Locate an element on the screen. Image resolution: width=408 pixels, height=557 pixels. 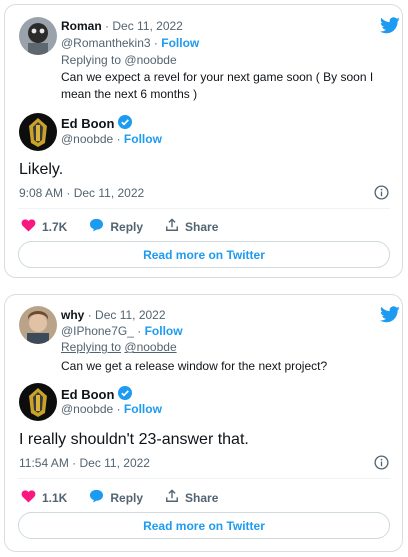
like-button: 1.1K is located at coordinates (44, 497).